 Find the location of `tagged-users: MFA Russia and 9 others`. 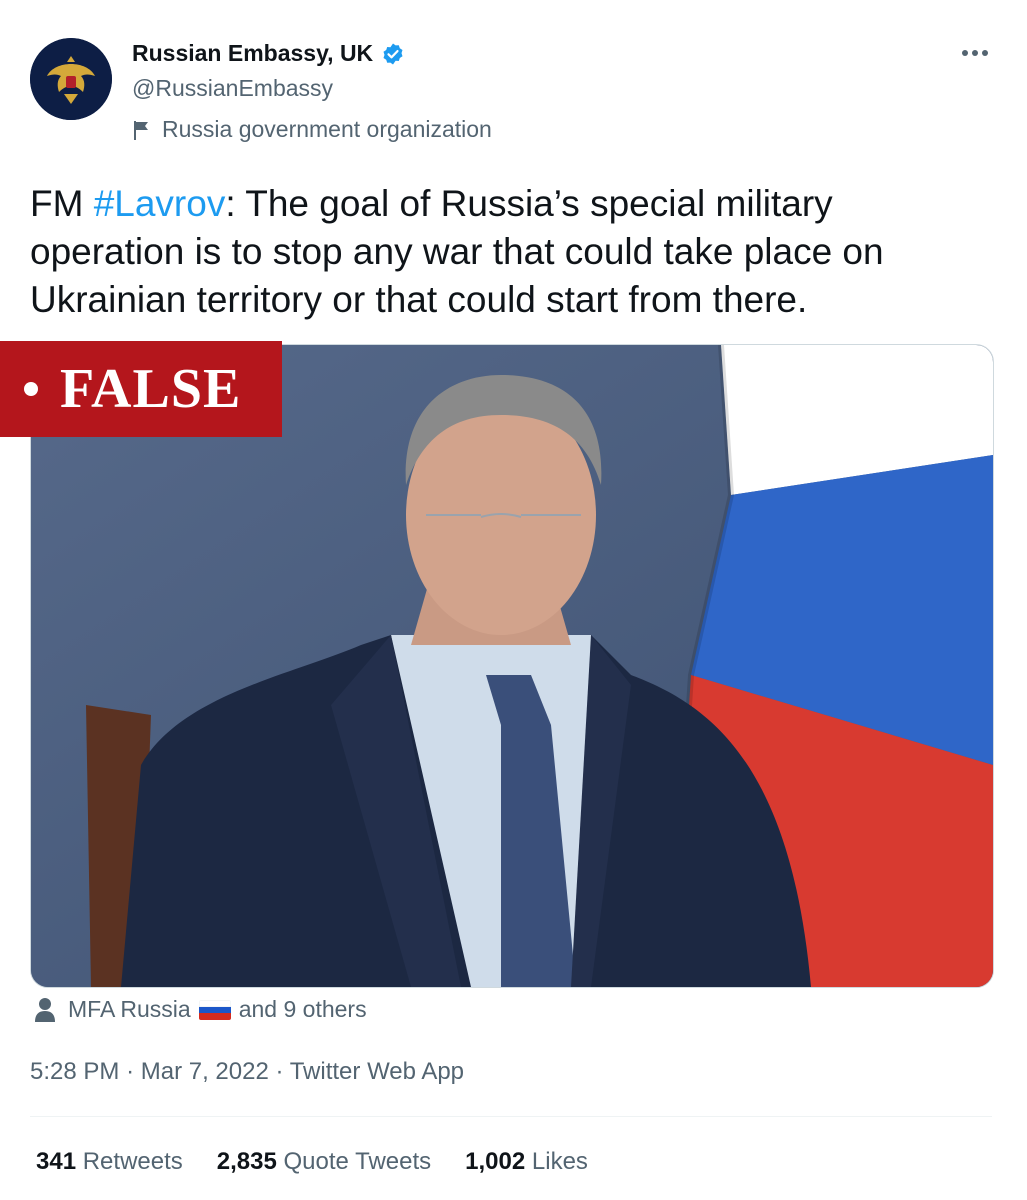

tagged-users: MFA Russia and 9 others is located at coordinates (200, 1009).